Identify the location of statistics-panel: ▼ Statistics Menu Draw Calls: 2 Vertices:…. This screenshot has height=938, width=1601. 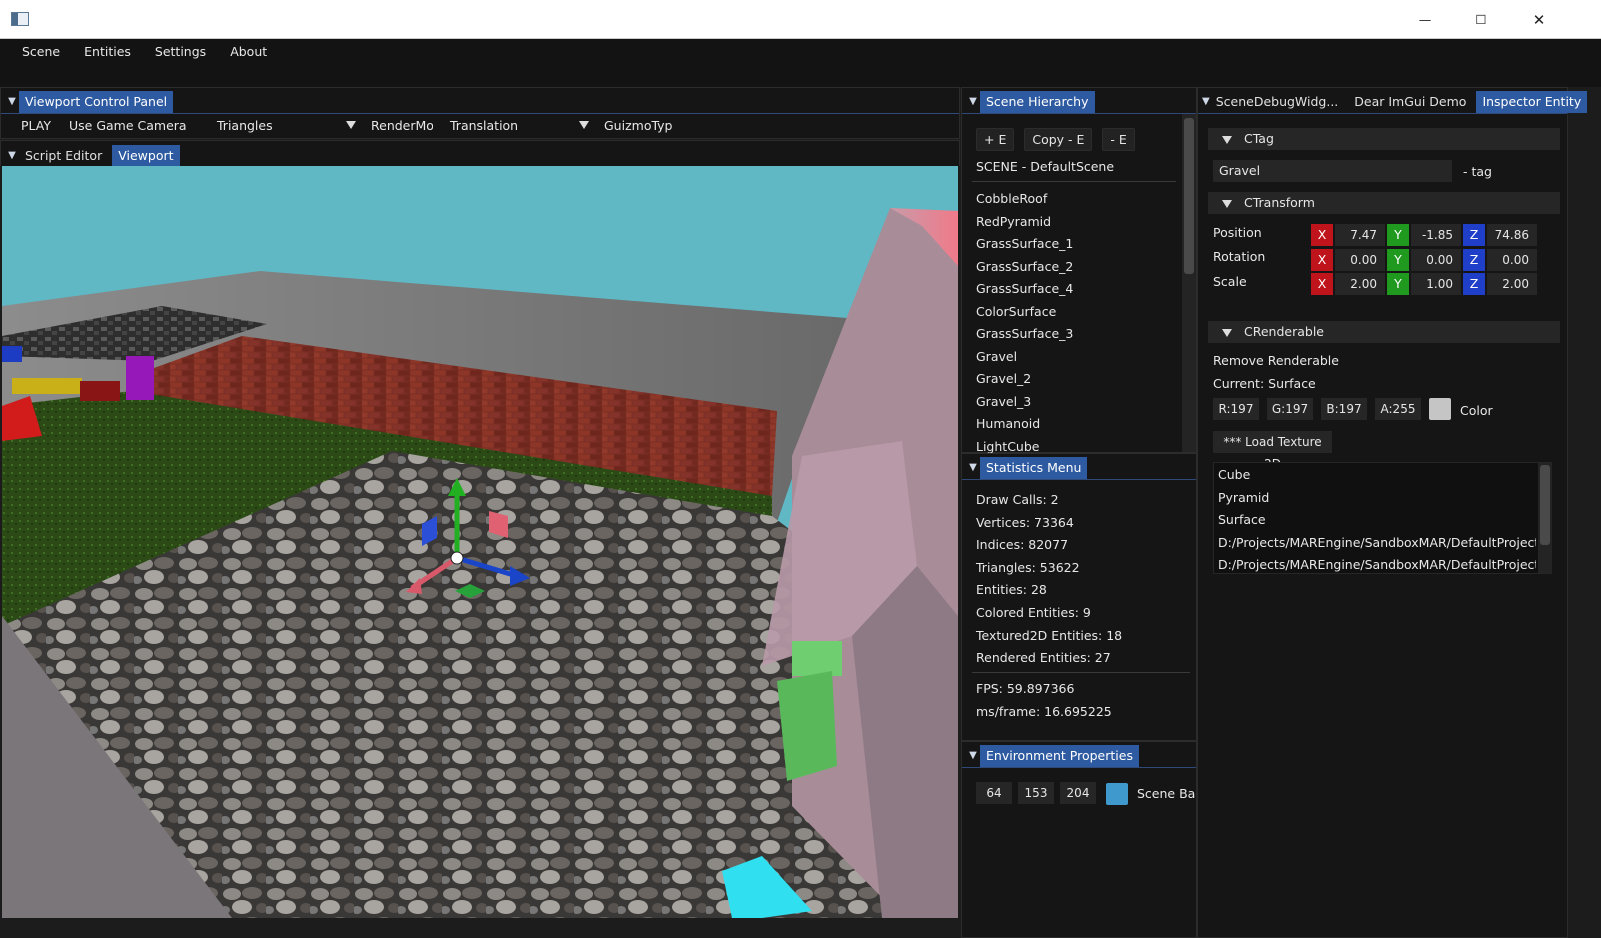
(1079, 597).